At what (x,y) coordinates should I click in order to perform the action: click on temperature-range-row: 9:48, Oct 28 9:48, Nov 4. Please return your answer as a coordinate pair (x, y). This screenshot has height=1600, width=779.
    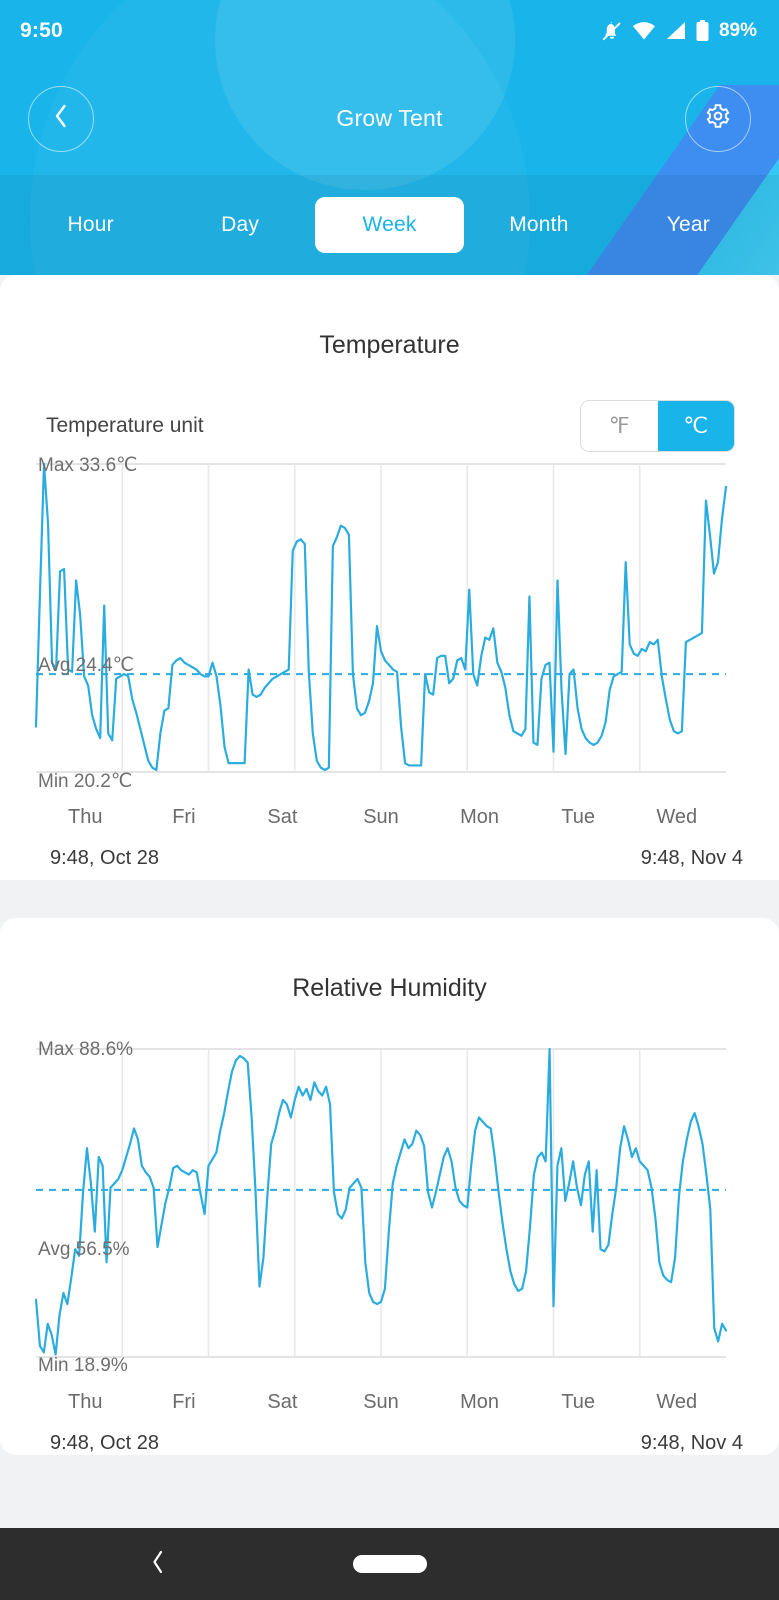
    Looking at the image, I should click on (389, 849).